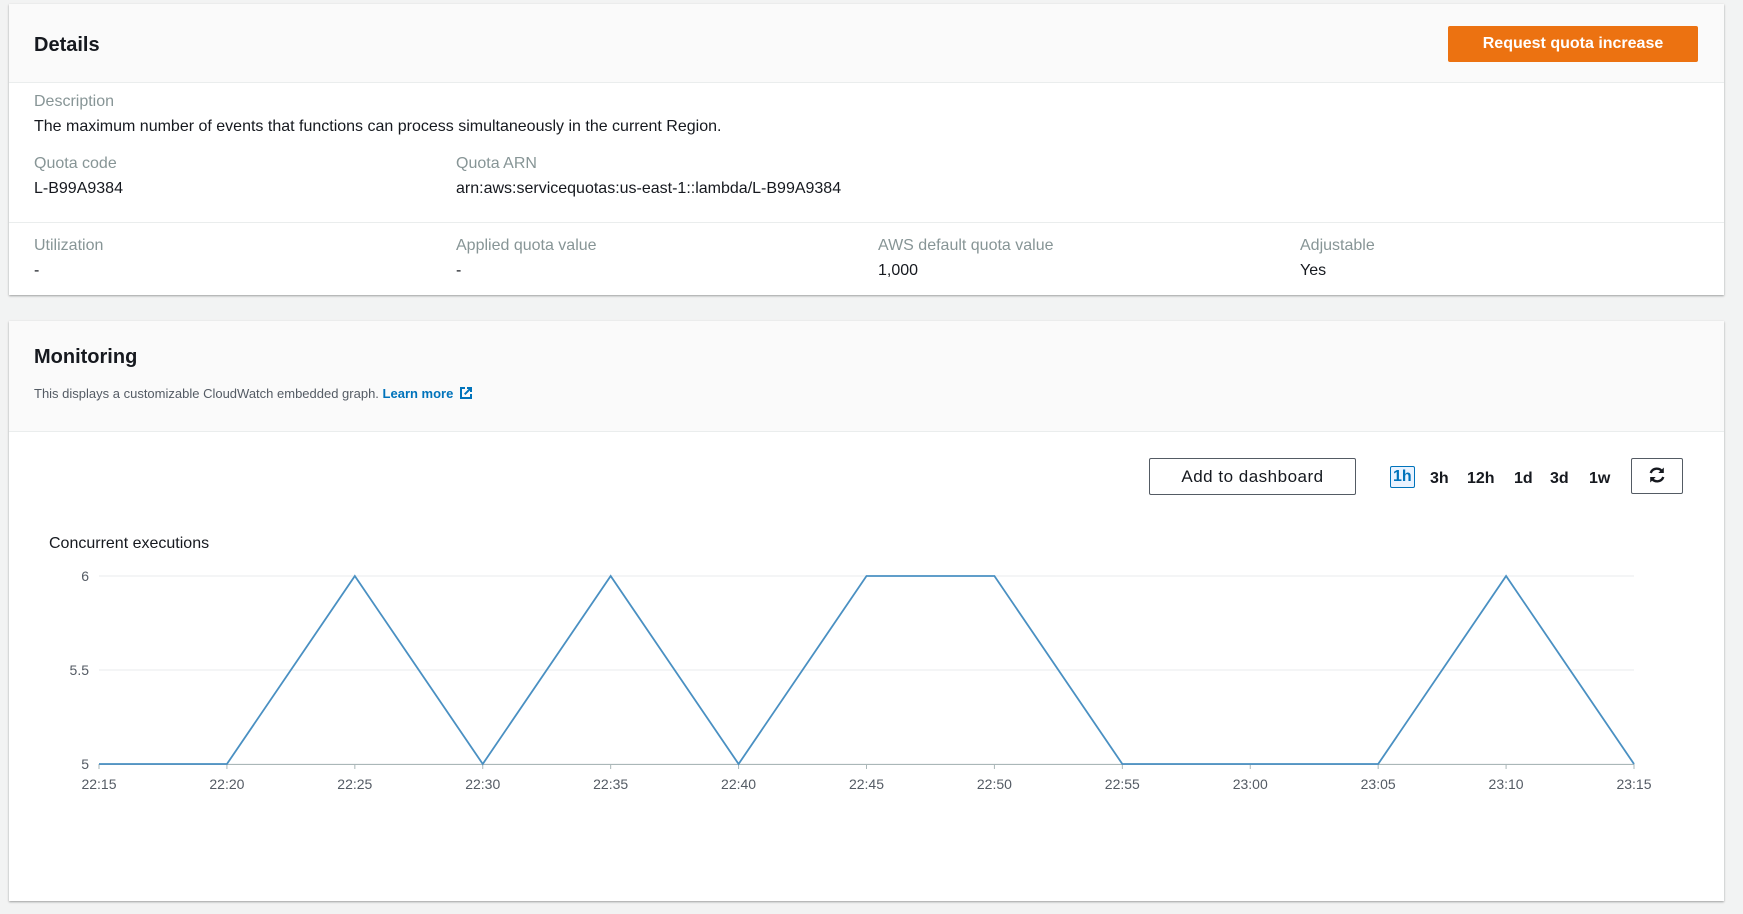  Describe the element at coordinates (1337, 245) in the screenshot. I see `adjustable-label: Adjustable` at that location.